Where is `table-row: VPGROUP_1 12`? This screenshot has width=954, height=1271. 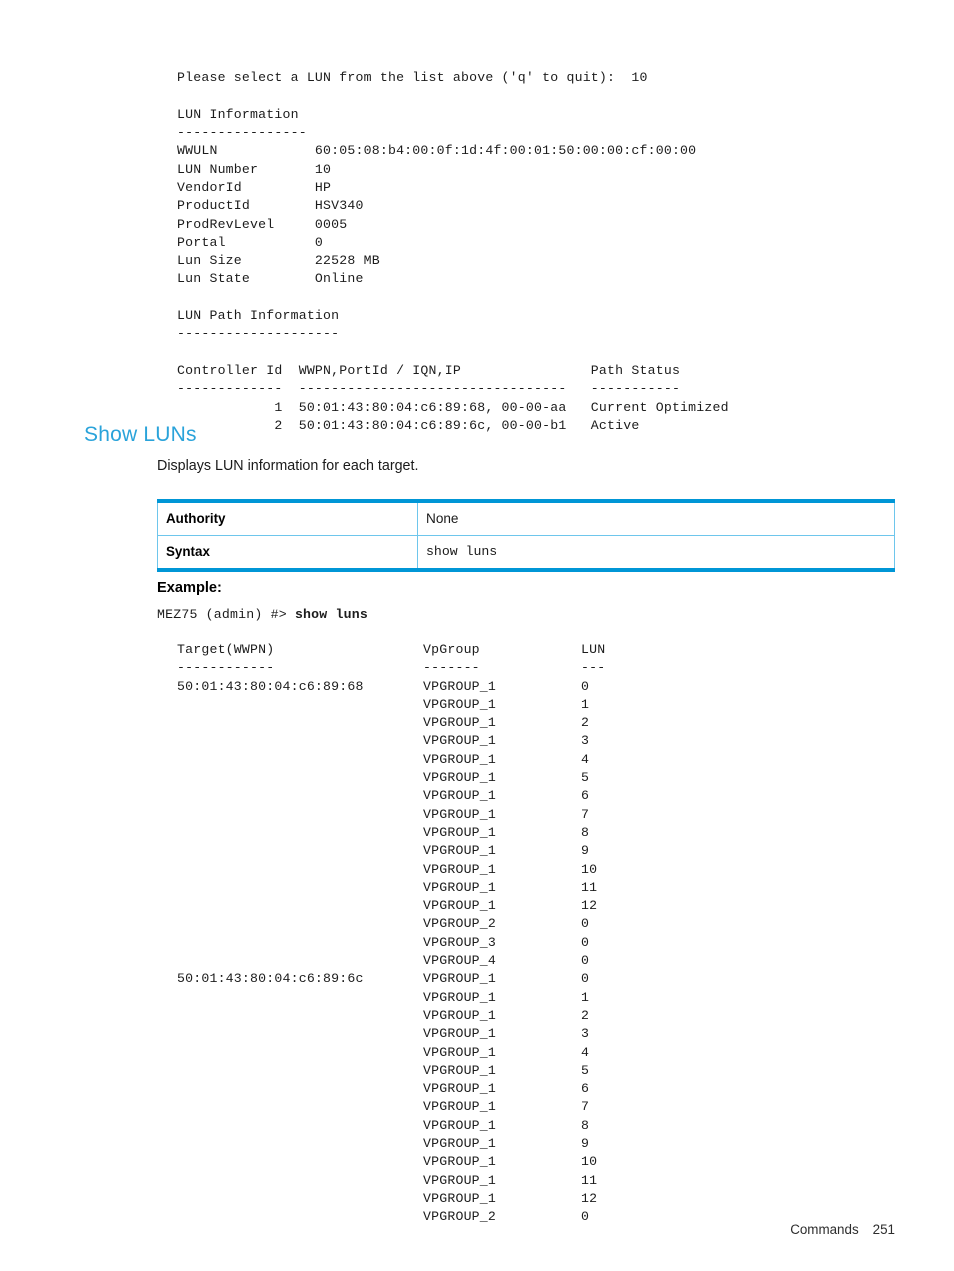 table-row: VPGROUP_1 12 is located at coordinates (391, 1199).